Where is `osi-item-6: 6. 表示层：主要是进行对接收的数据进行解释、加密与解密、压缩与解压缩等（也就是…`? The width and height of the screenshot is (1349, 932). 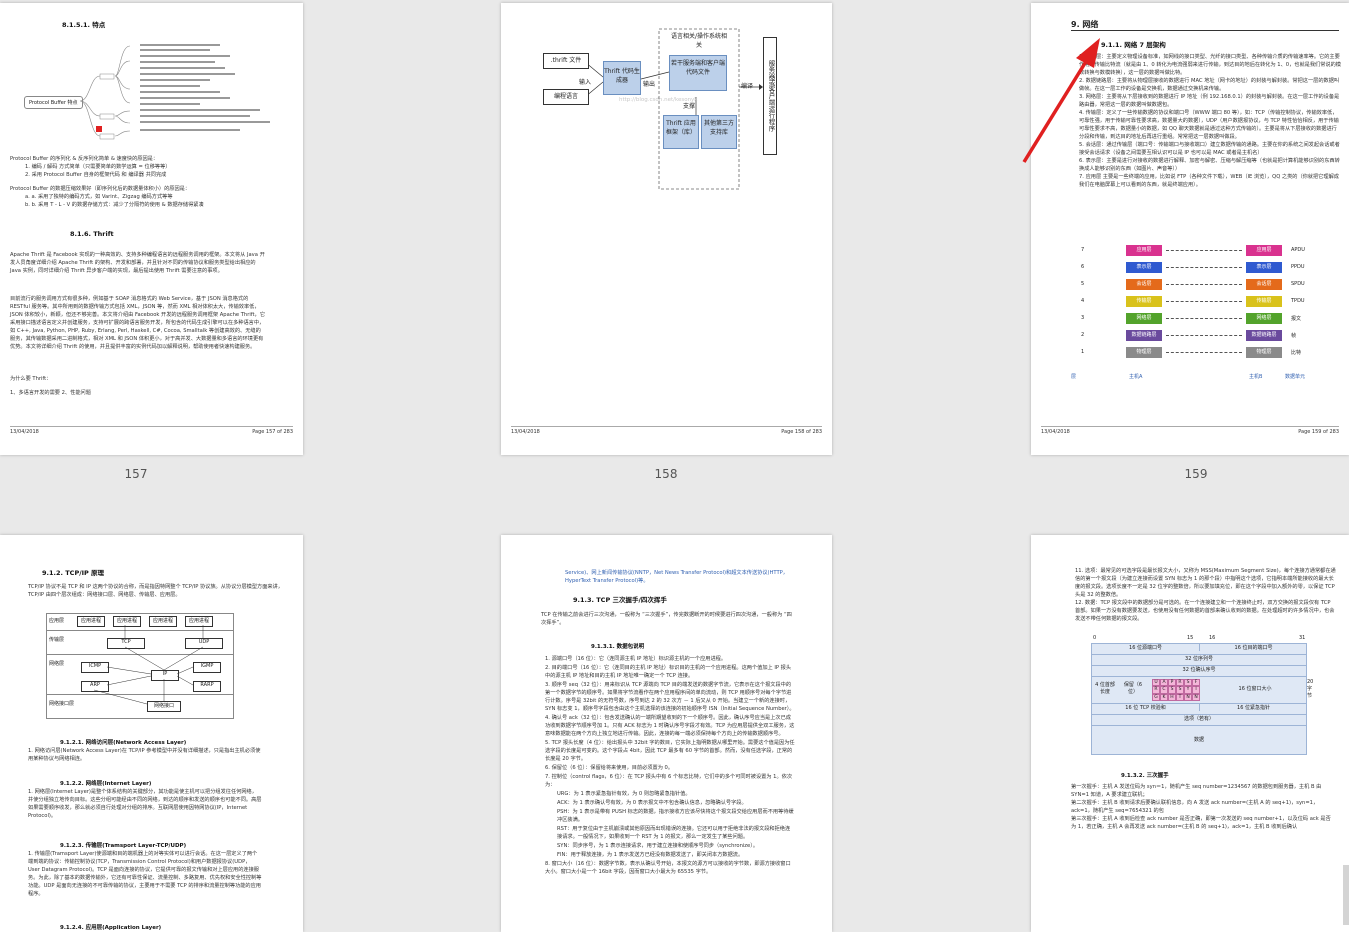
osi-item-6: 6. 表示层：主要是进行对接收的数据进行解释、加密与解密、压缩与解压缩等（也就是… is located at coordinates (1209, 165).